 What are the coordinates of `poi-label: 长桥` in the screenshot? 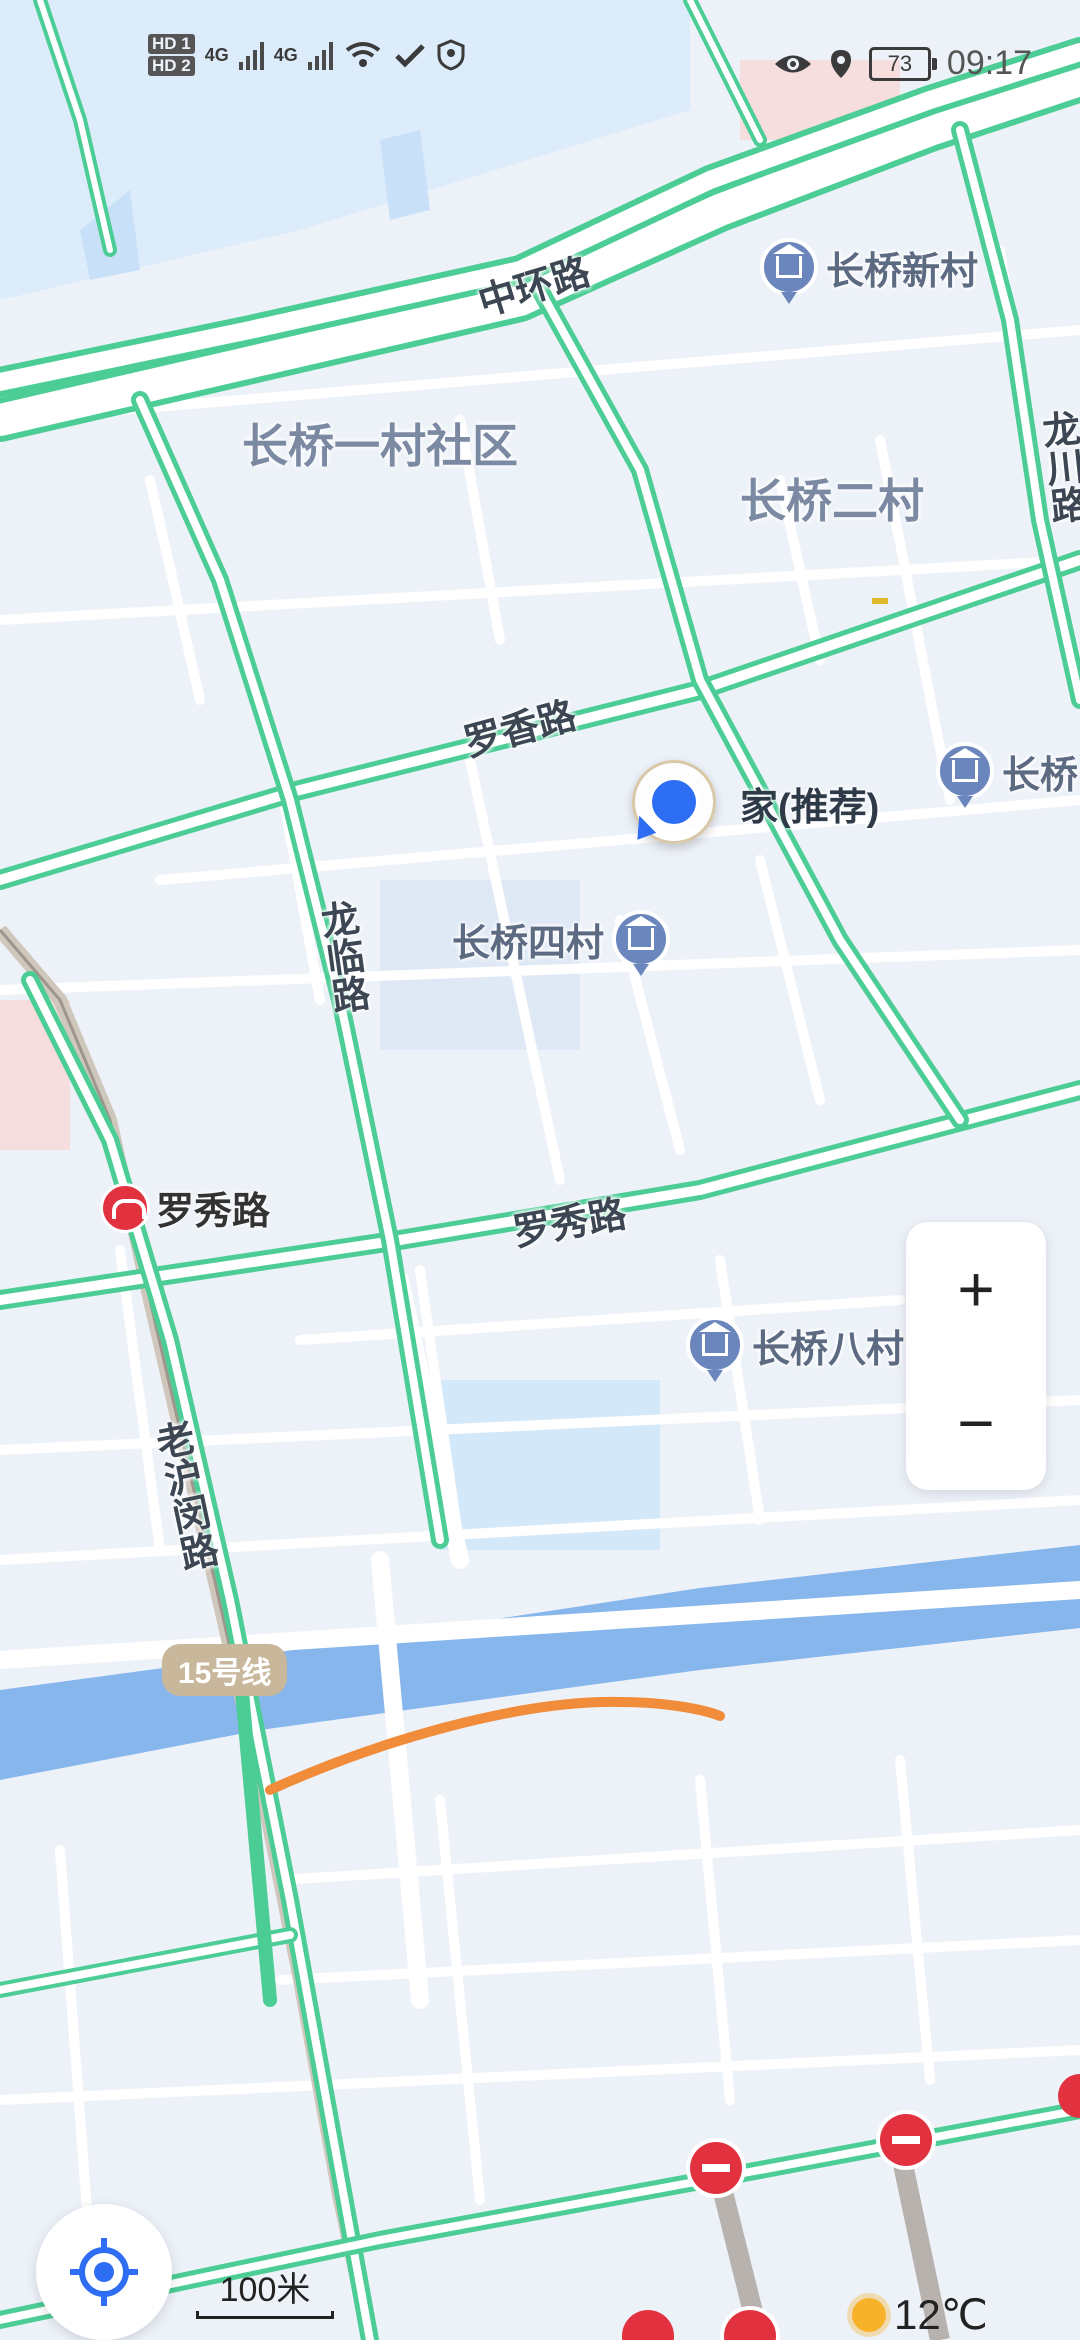 It's located at (1040, 775).